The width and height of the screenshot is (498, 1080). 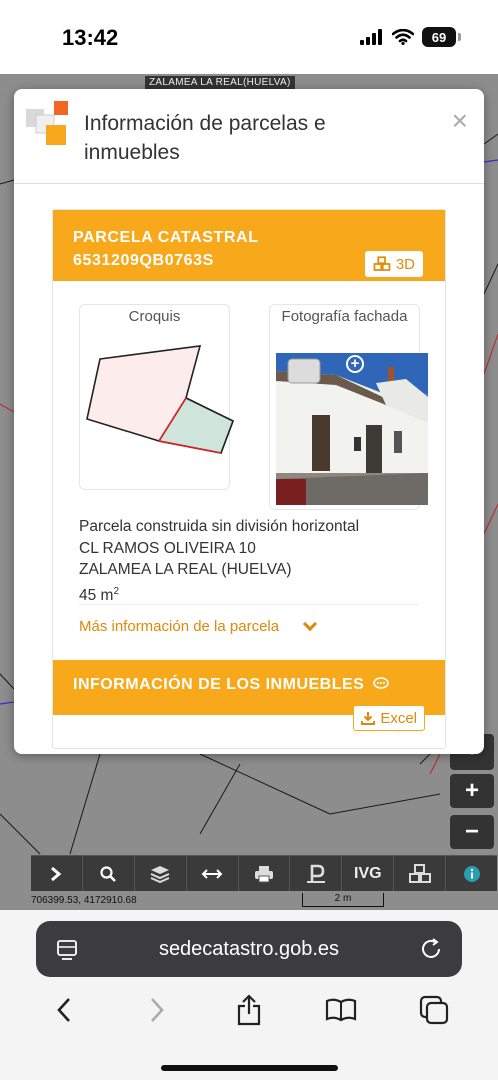 I want to click on parcel-card-header: PARCELA CATASTRAL 6531209QB0763S 3D, so click(x=249, y=245).